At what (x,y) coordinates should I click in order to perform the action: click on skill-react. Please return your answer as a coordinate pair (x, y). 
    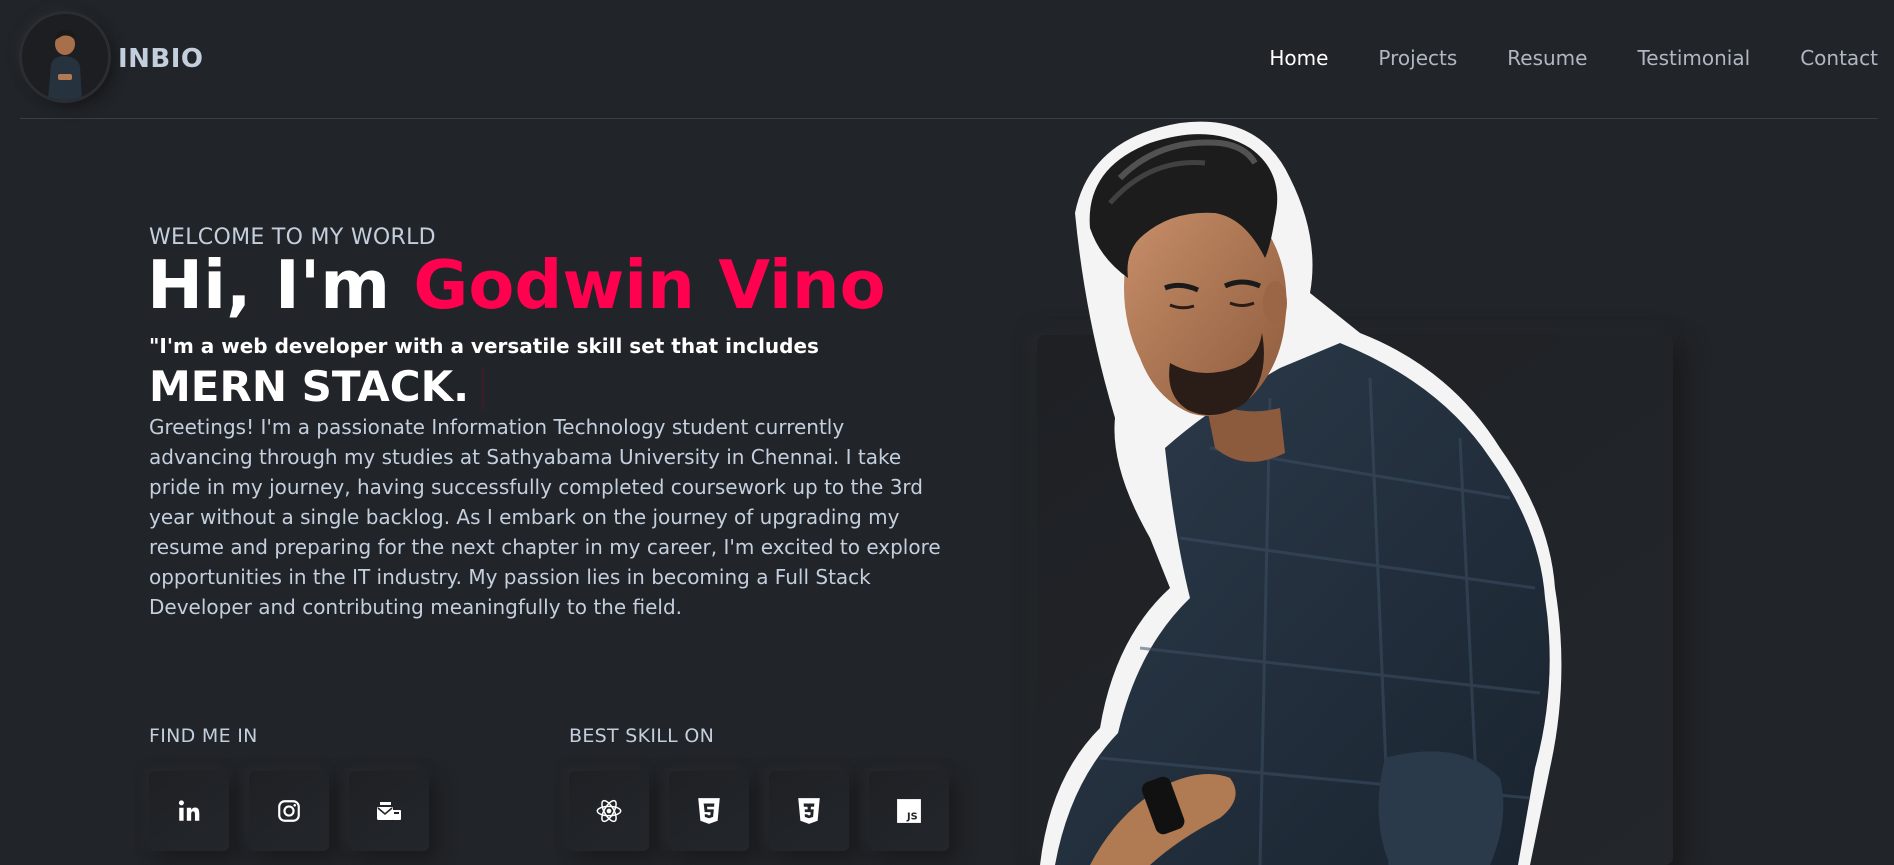
    Looking at the image, I should click on (609, 811).